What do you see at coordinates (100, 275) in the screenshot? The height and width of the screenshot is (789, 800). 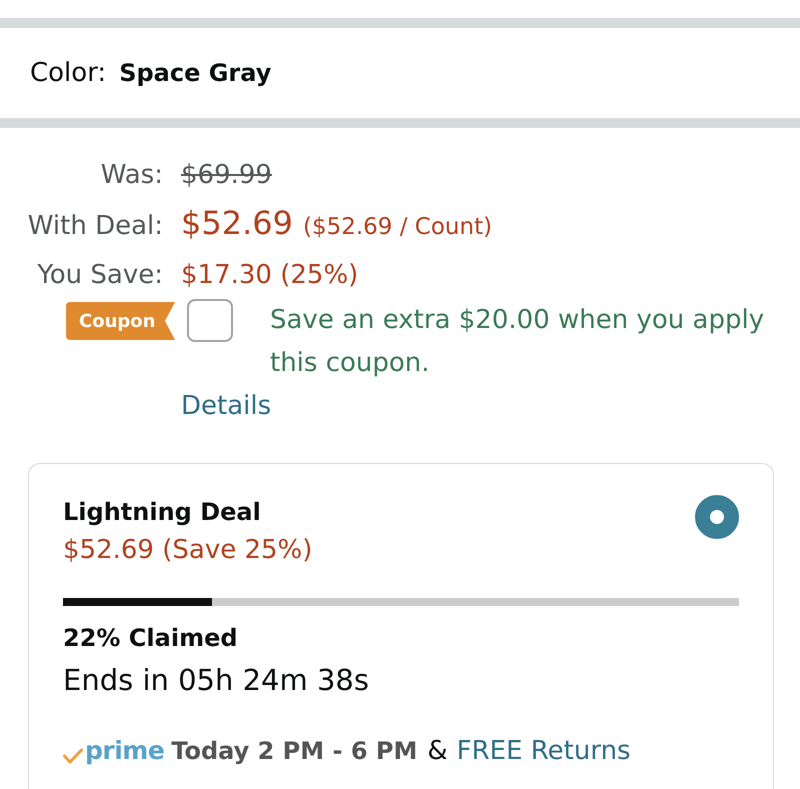 I see `price-label: You Save:` at bounding box center [100, 275].